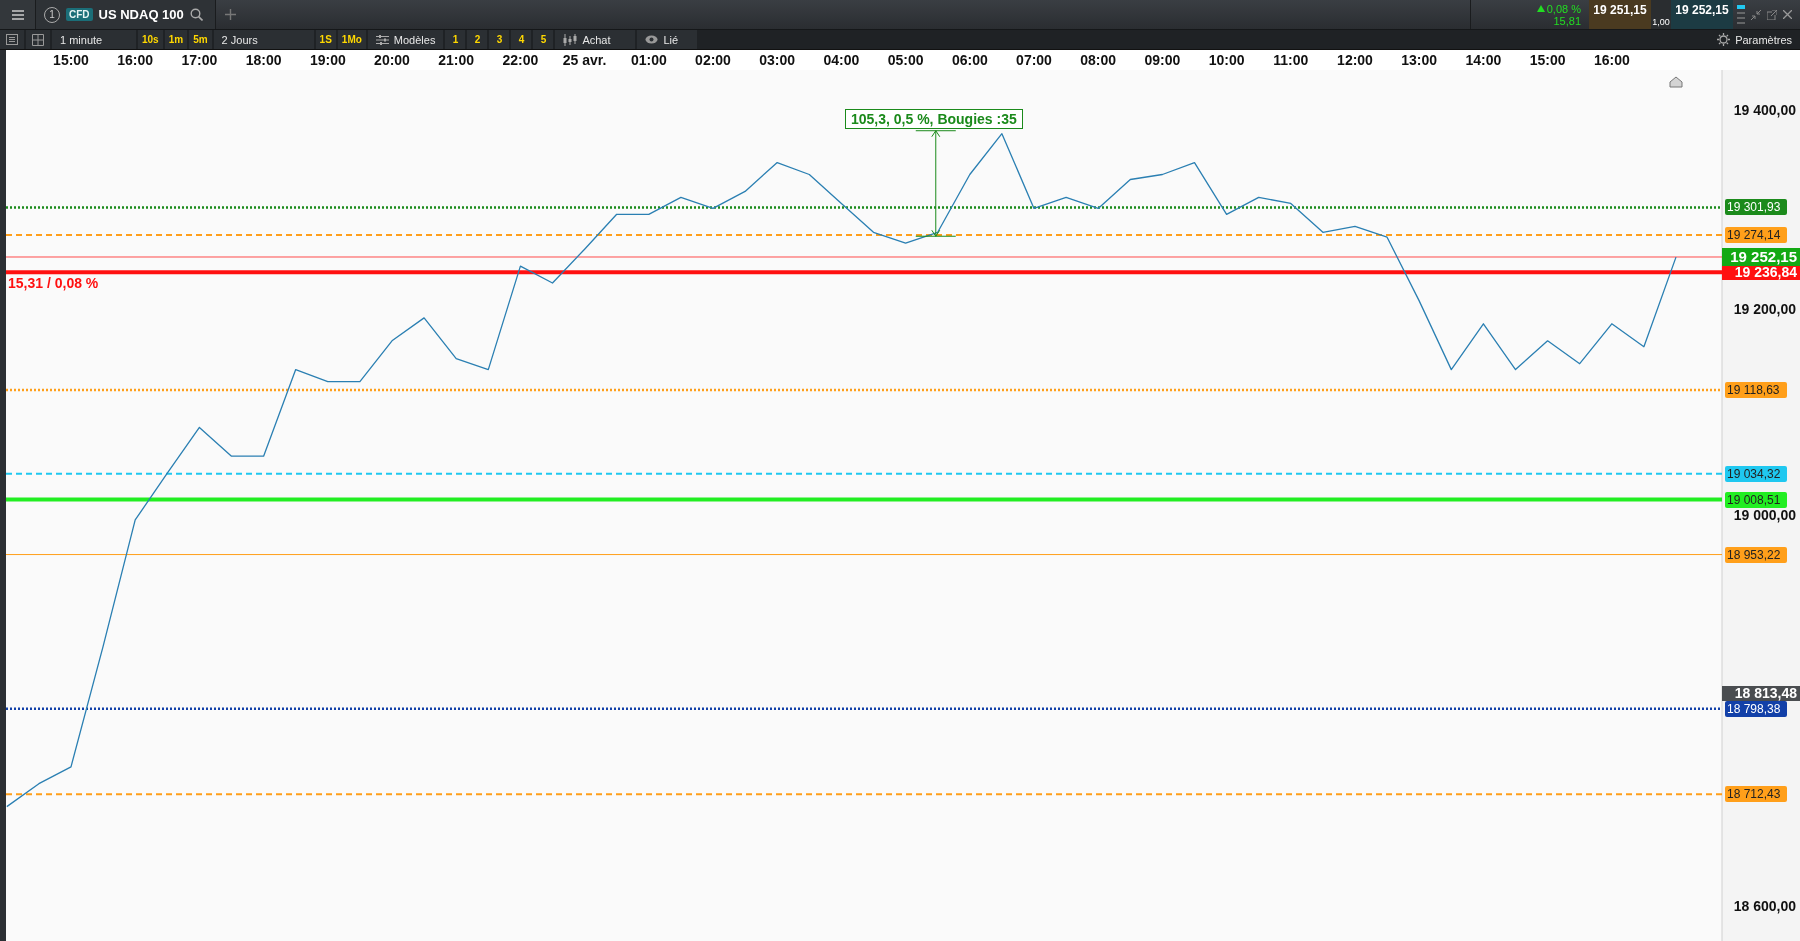 This screenshot has height=941, width=1800. I want to click on time-label: 13:00, so click(1419, 60).